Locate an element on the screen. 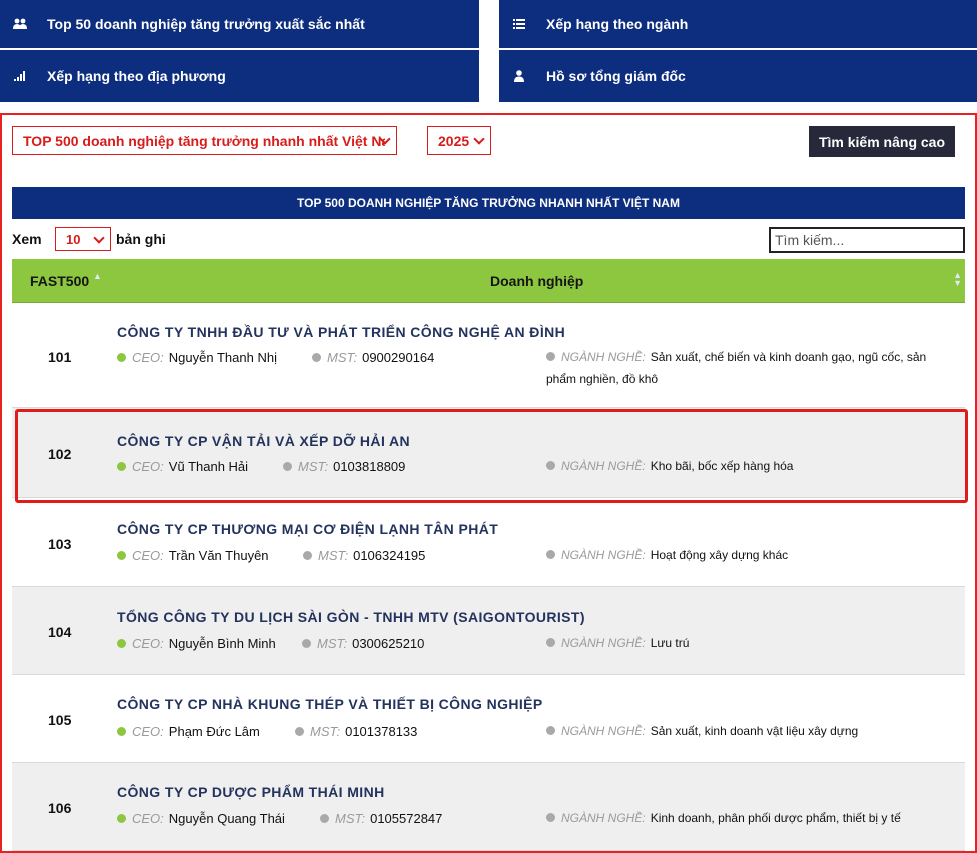  column-header-company: Doanh nghiệp is located at coordinates (536, 281).